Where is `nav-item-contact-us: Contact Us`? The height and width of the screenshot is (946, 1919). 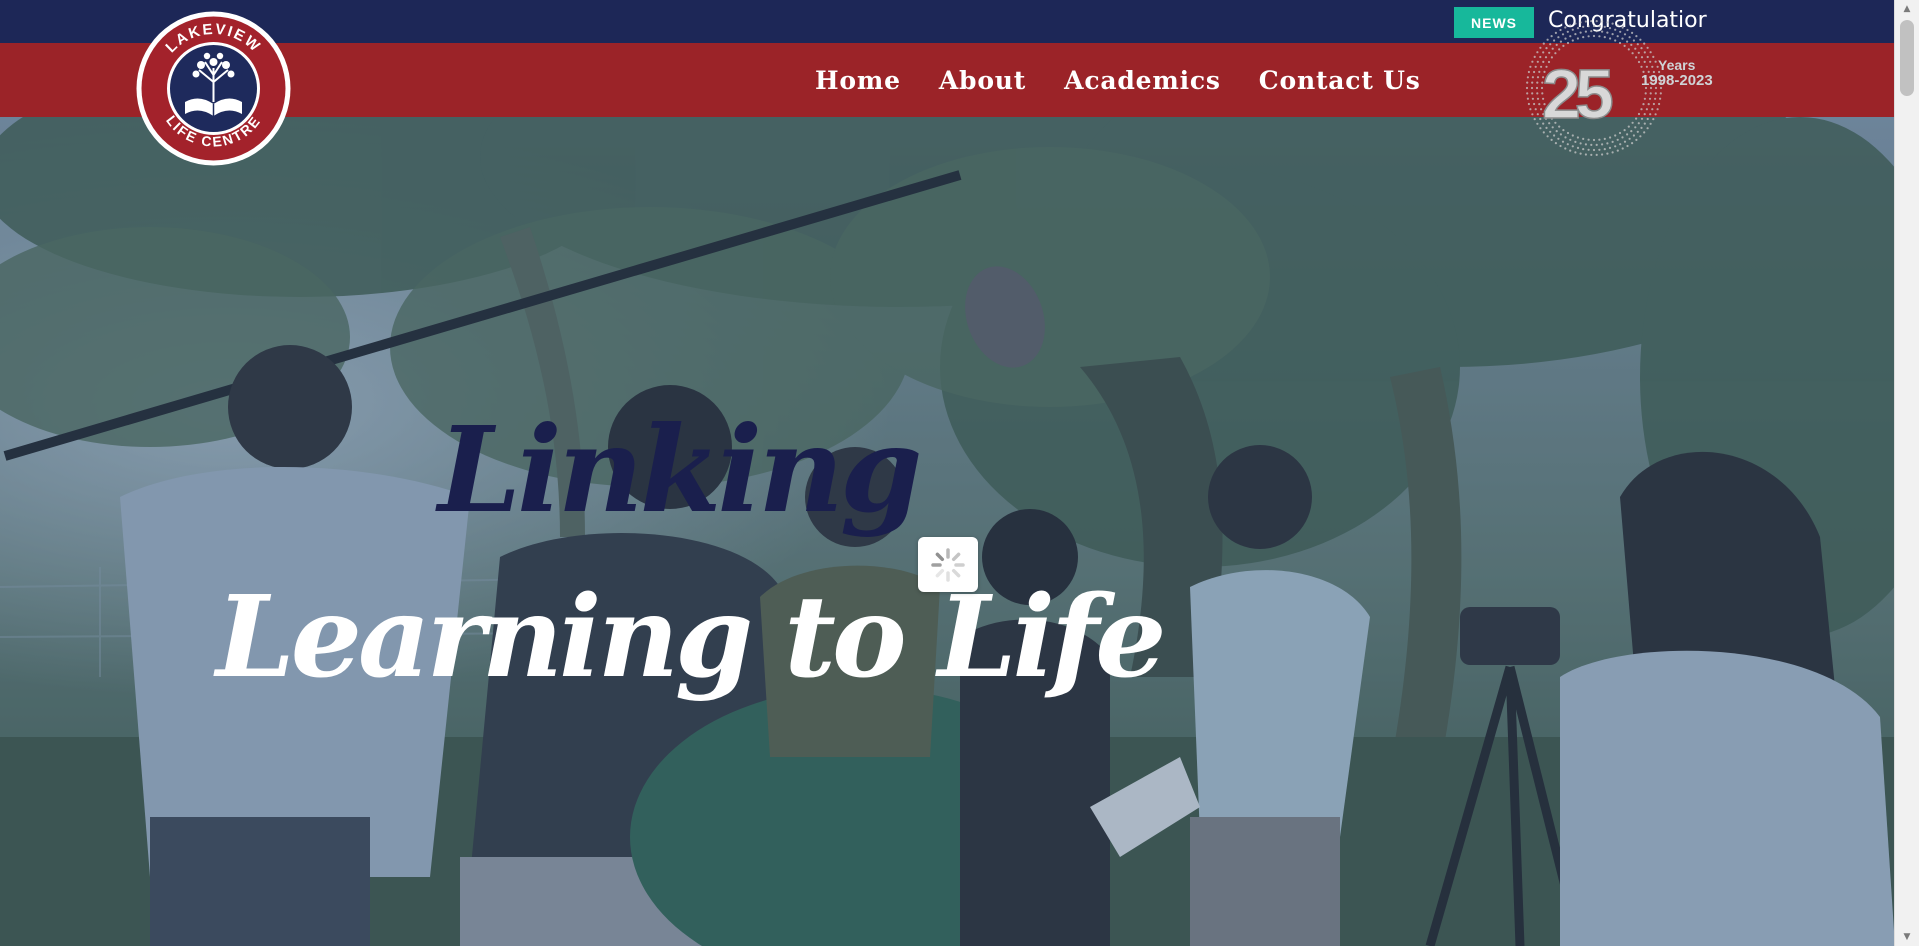 nav-item-contact-us: Contact Us is located at coordinates (1340, 80).